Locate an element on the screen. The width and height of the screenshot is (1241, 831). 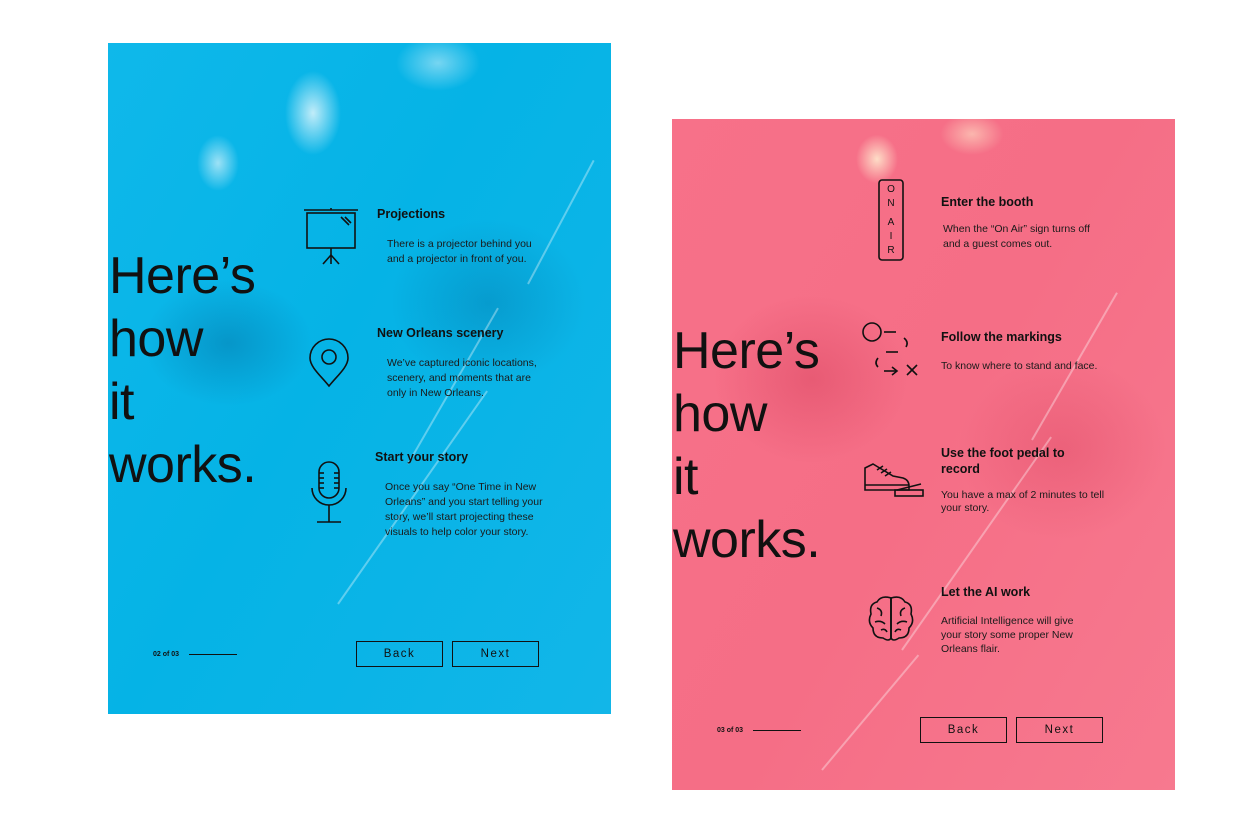
feature-title: Let the AI work is located at coordinates (986, 592).